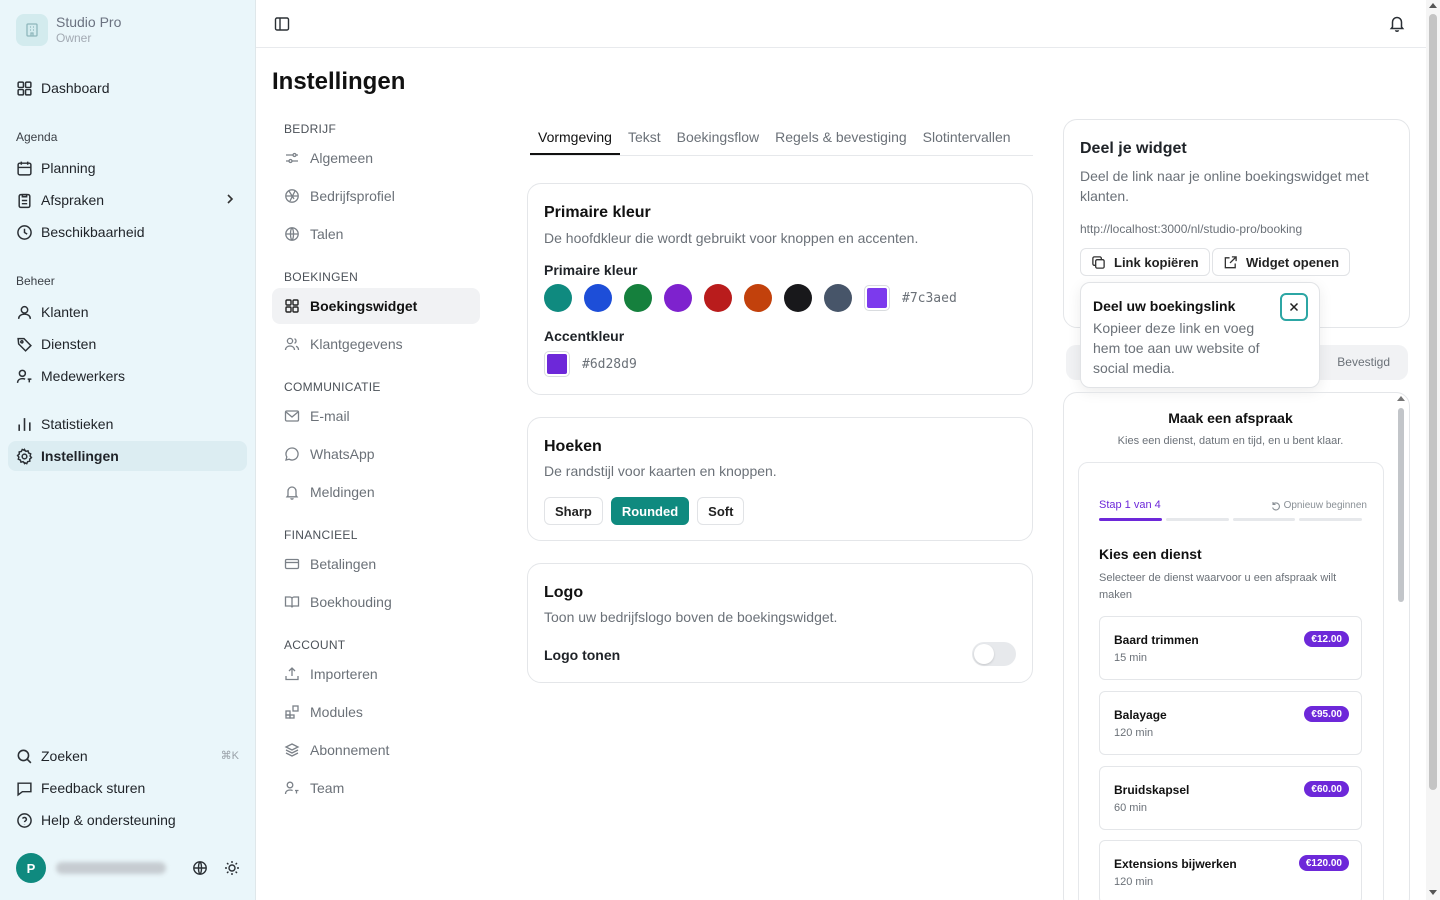  I want to click on service-duration: 120 min, so click(1134, 882).